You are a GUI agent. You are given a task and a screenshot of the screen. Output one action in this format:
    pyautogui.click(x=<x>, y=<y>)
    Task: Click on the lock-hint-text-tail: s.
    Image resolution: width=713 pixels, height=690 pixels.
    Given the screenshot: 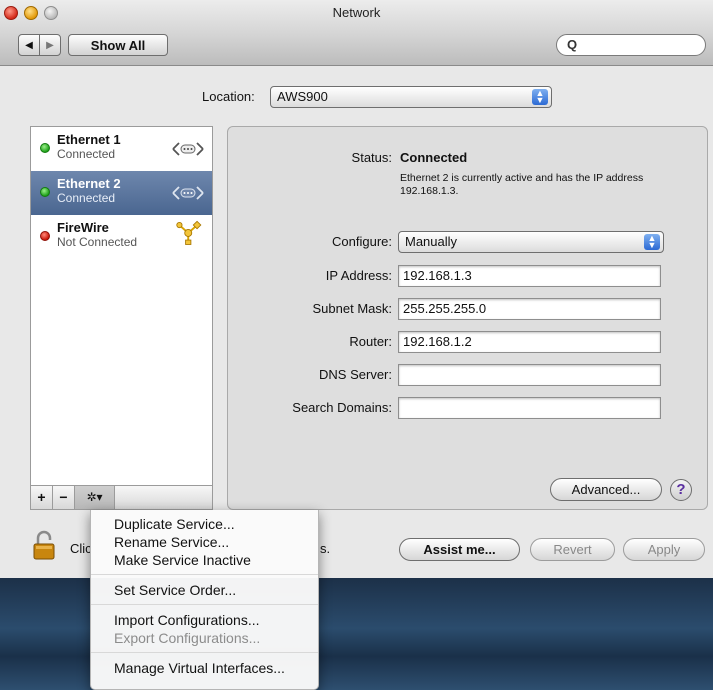 What is the action you would take?
    pyautogui.click(x=325, y=548)
    